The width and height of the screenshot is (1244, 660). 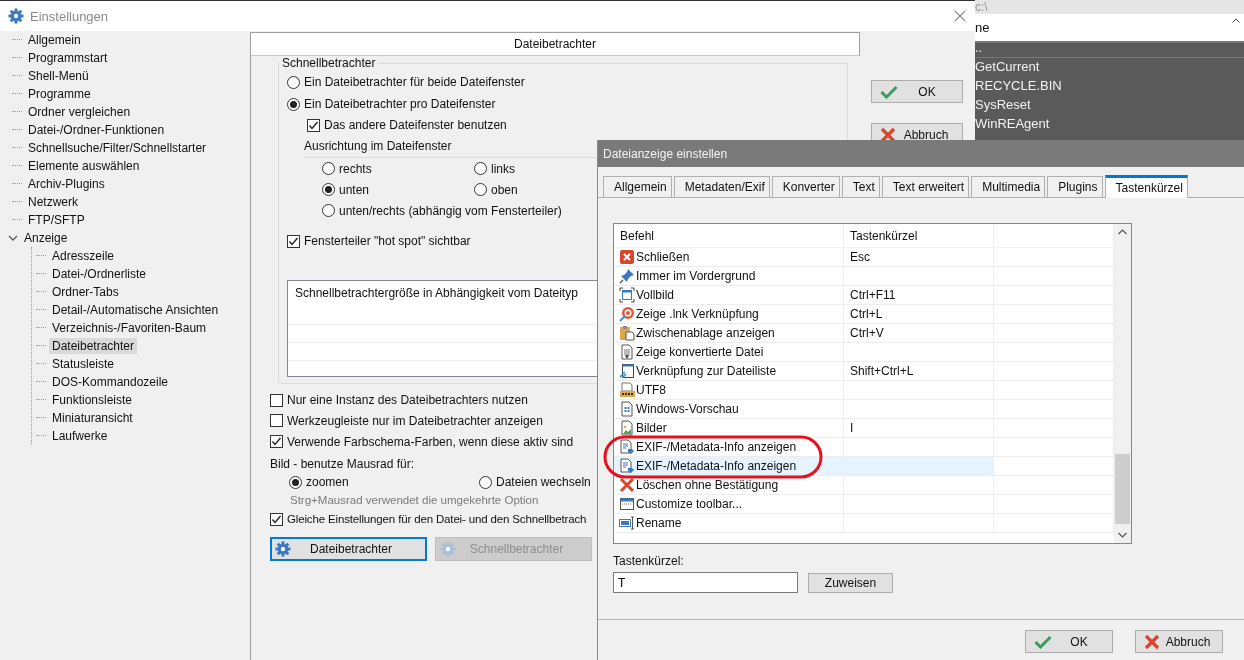 I want to click on tab: Tastenkürzel, so click(x=1146, y=186).